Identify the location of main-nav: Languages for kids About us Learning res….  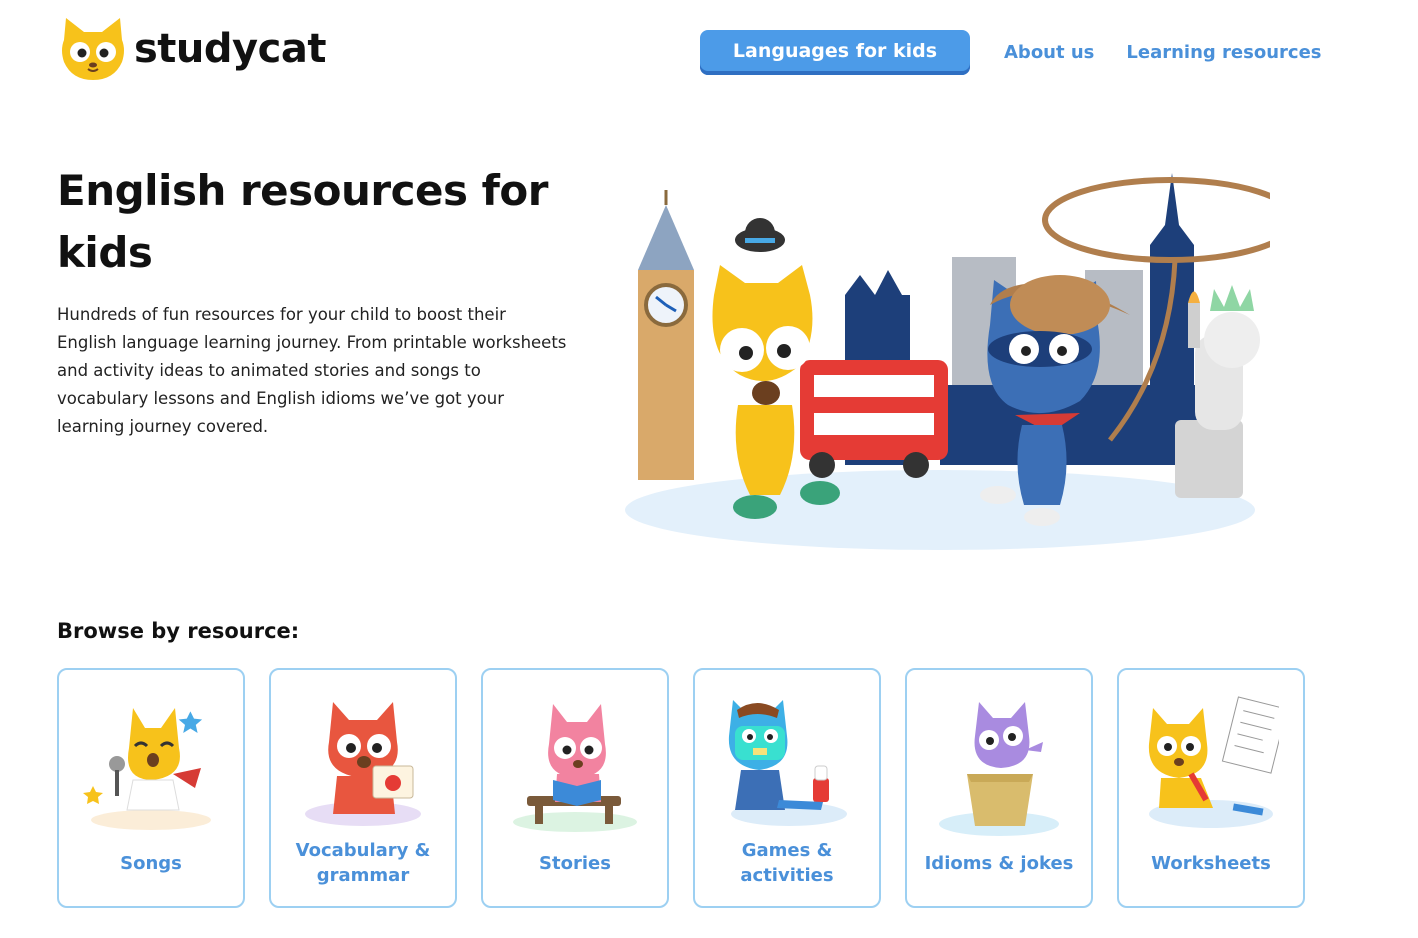
(1011, 52).